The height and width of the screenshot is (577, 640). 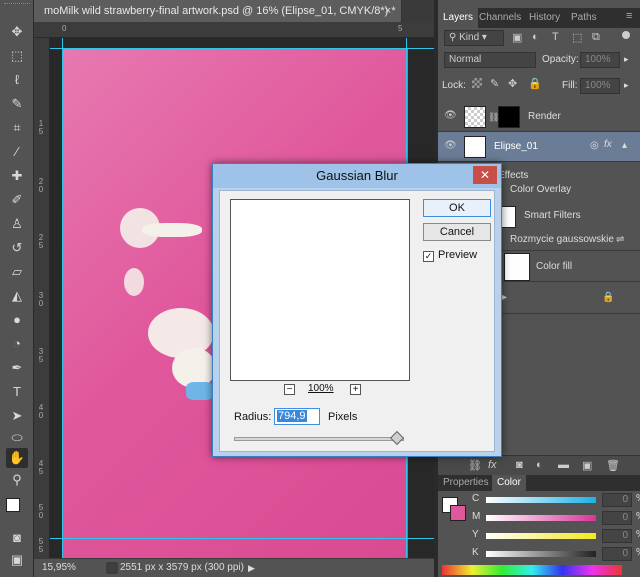 What do you see at coordinates (626, 59) in the screenshot?
I see `opacity-dropdown-icon: ▸` at bounding box center [626, 59].